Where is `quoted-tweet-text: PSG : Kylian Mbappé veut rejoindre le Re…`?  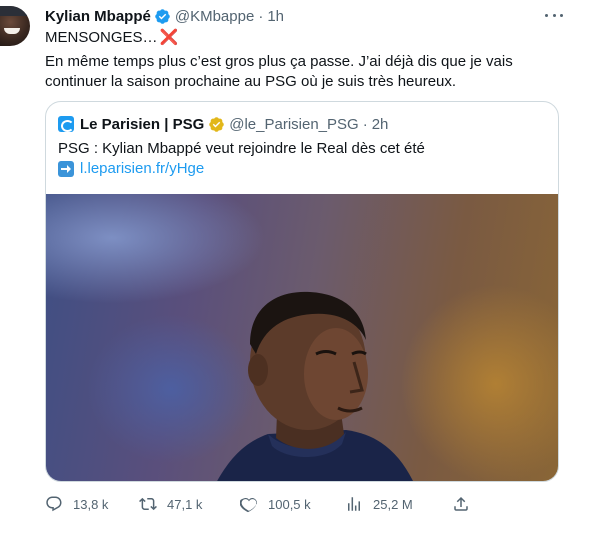
quoted-tweet-text: PSG : Kylian Mbappé veut rejoindre le Re… is located at coordinates (241, 148).